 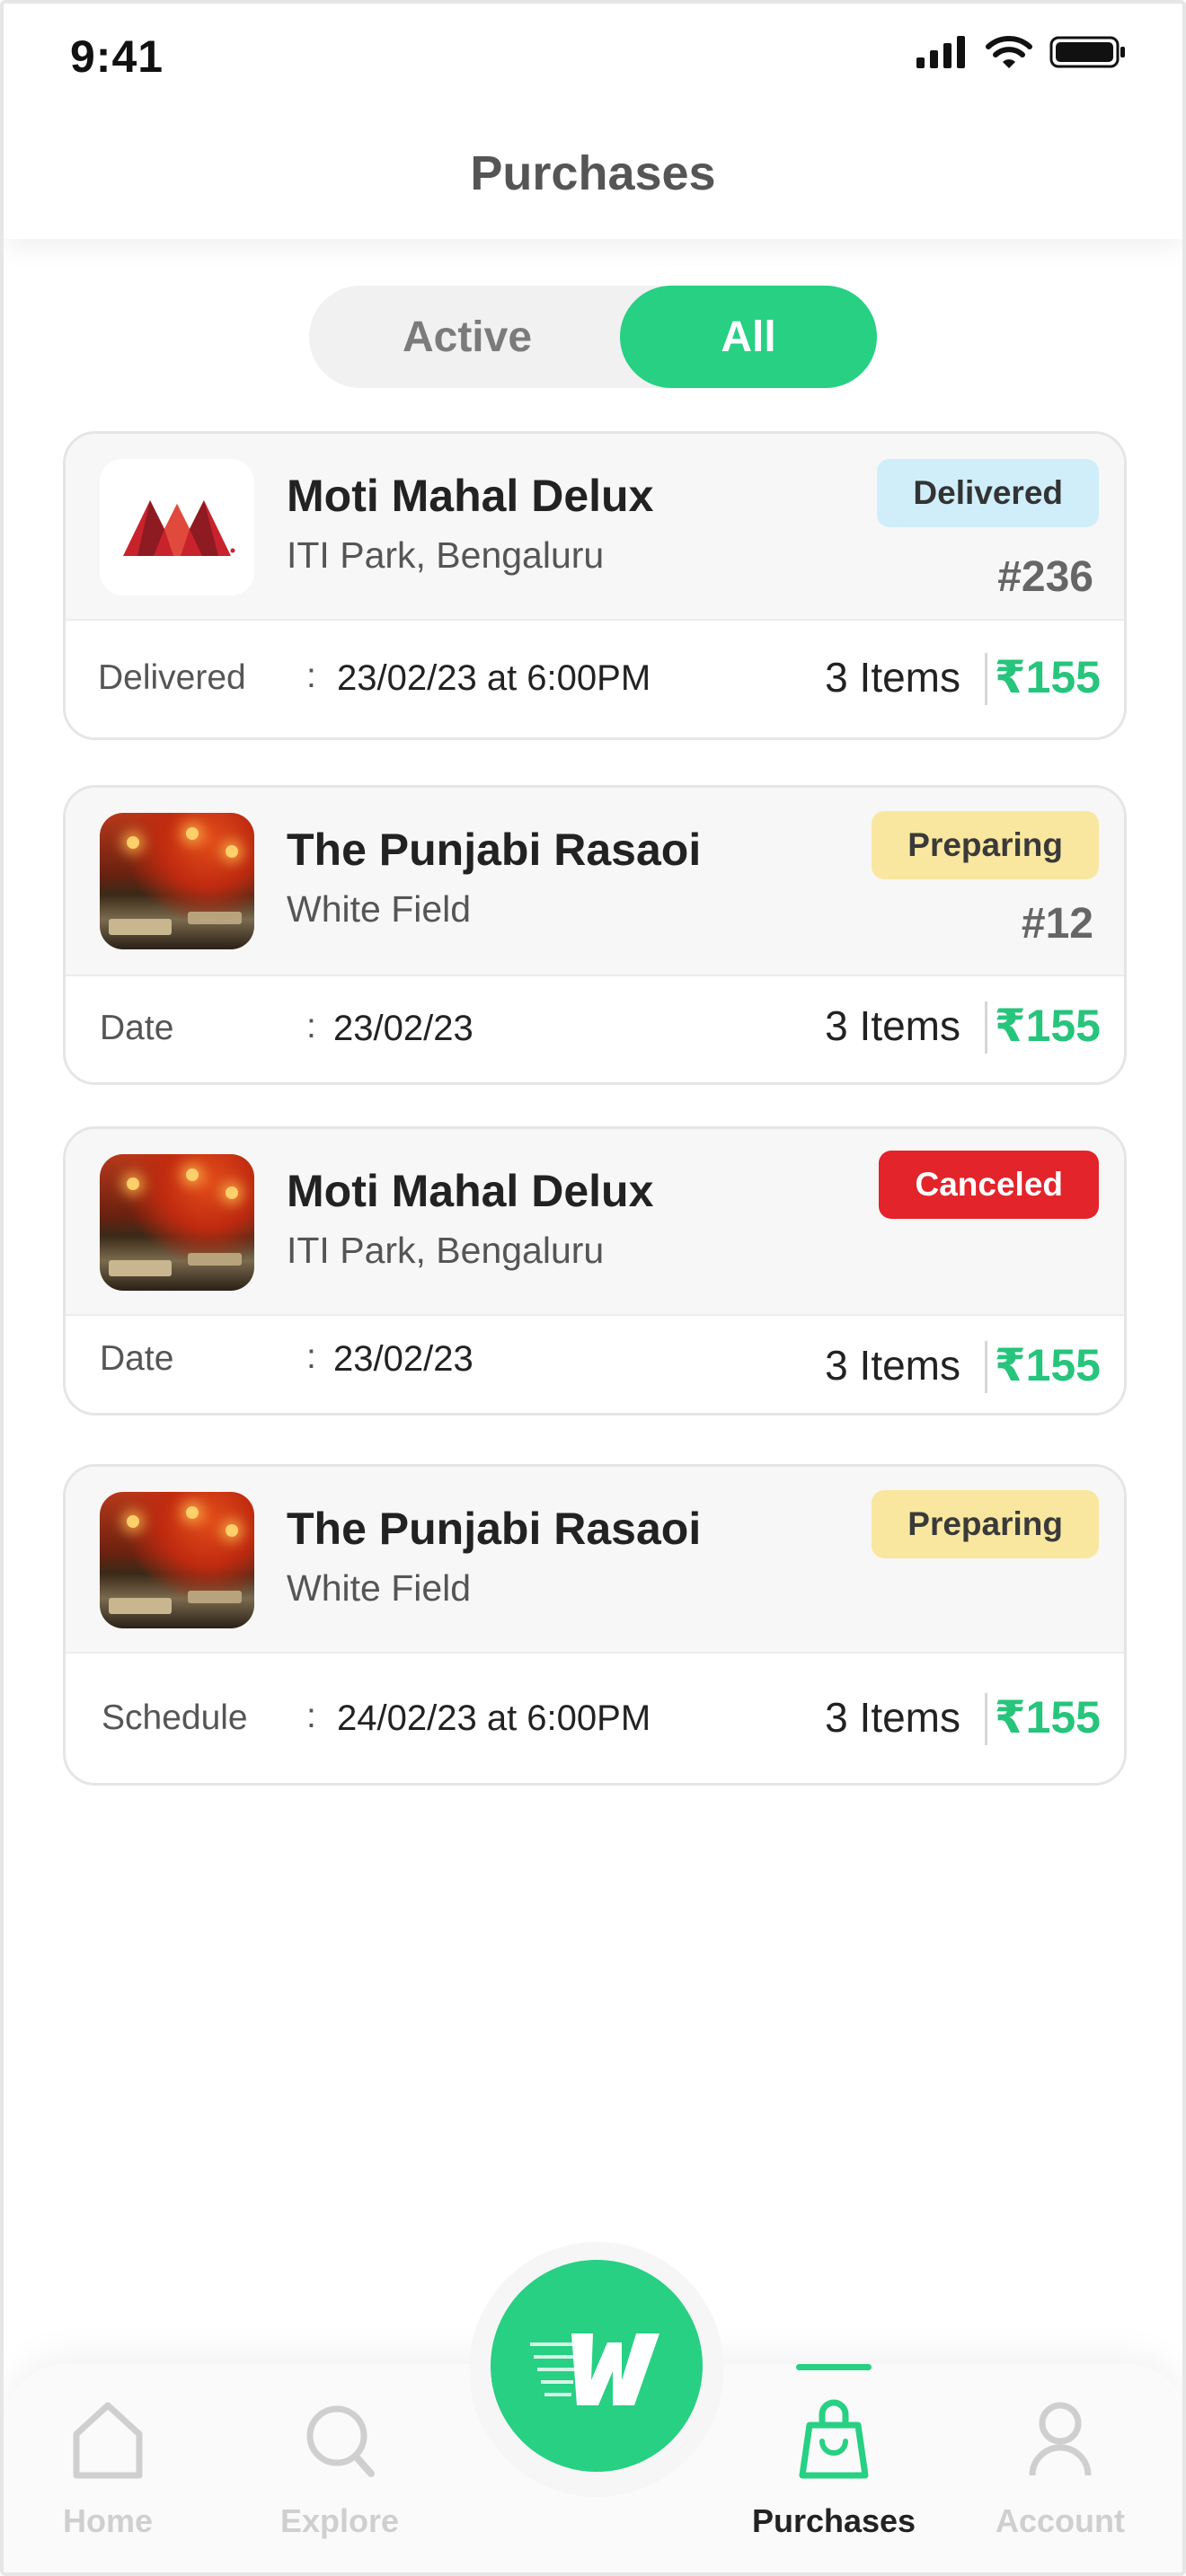 I want to click on user-icon, so click(x=1060, y=2439).